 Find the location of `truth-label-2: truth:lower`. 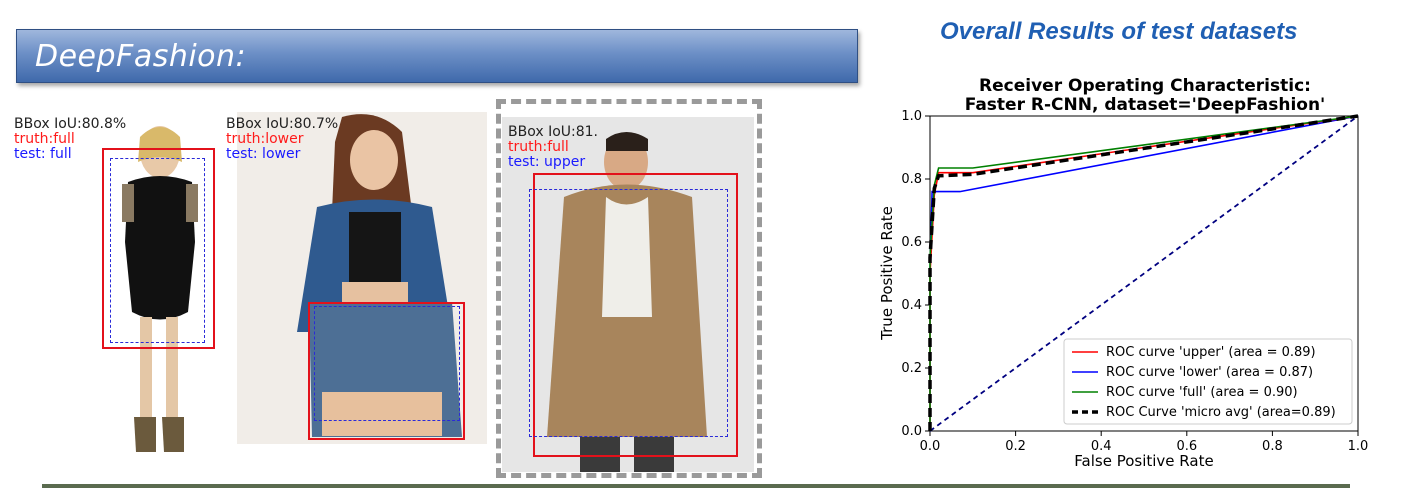

truth-label-2: truth:lower is located at coordinates (265, 139).